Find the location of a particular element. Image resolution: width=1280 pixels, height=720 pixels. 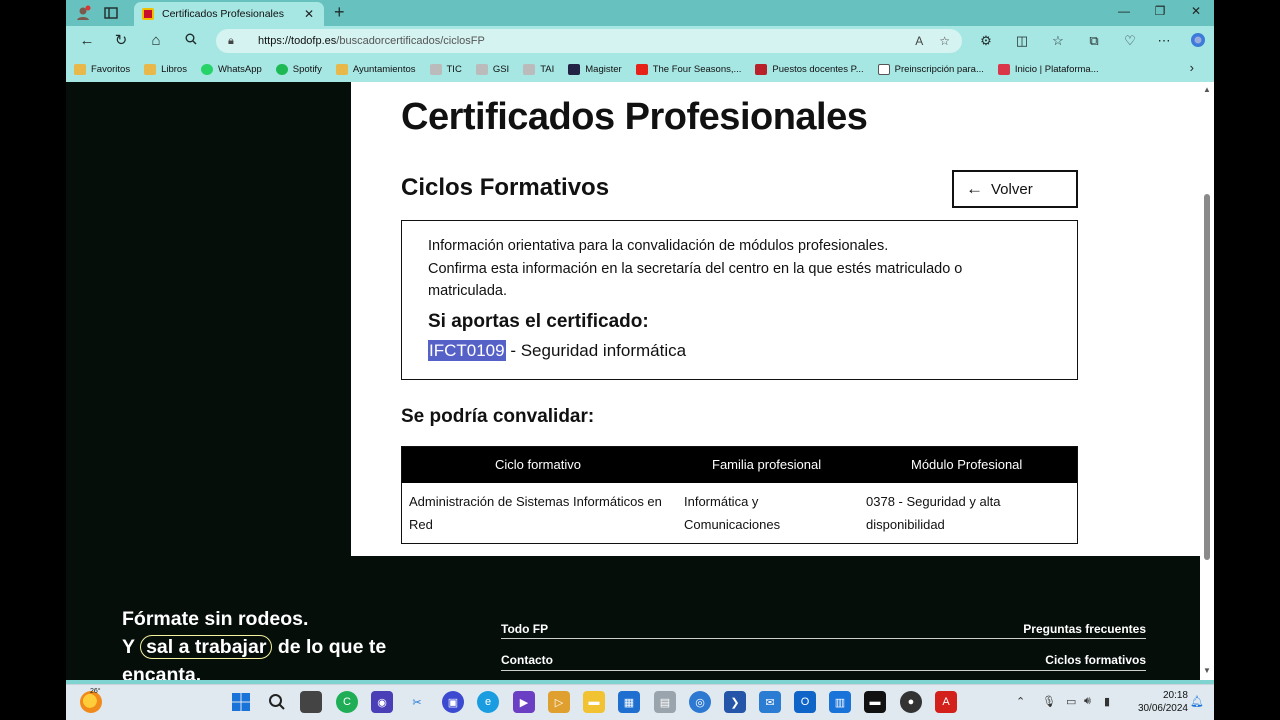

edge-icon: e is located at coordinates (488, 702).